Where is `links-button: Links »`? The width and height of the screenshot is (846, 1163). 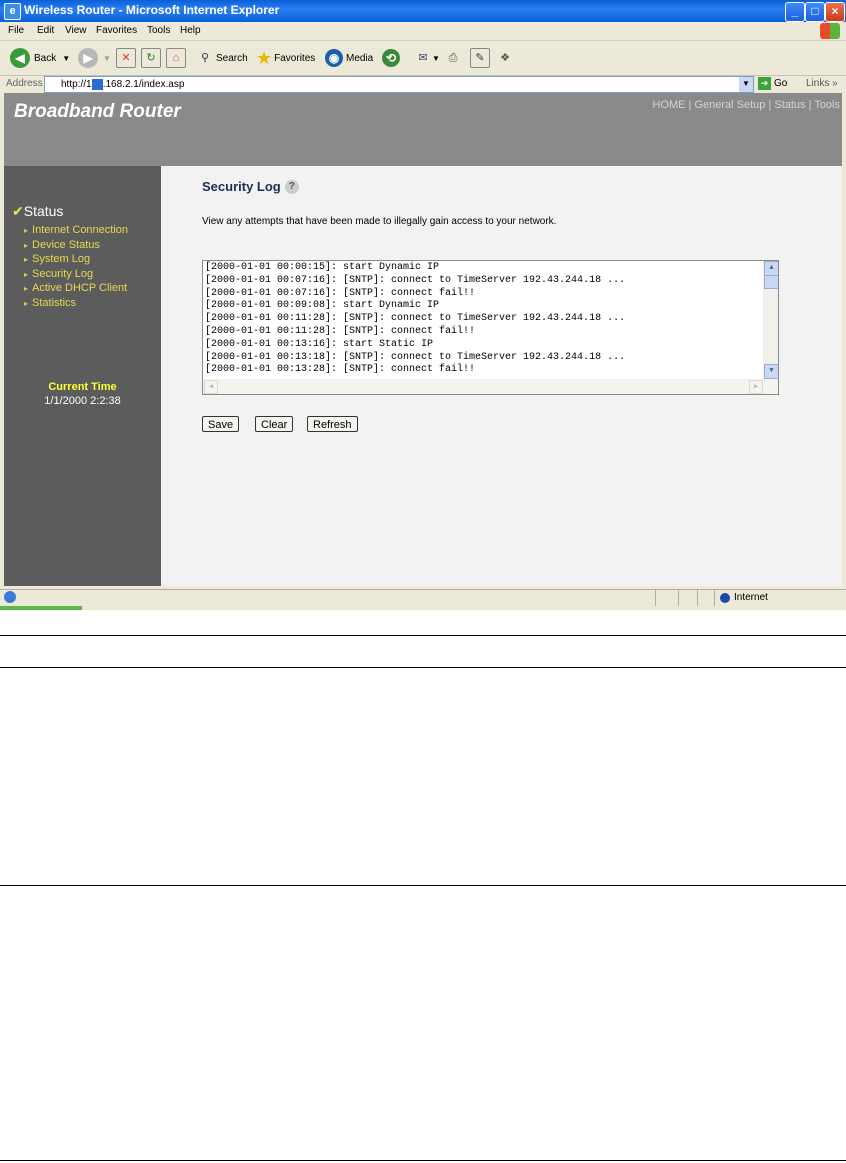 links-button: Links » is located at coordinates (822, 83).